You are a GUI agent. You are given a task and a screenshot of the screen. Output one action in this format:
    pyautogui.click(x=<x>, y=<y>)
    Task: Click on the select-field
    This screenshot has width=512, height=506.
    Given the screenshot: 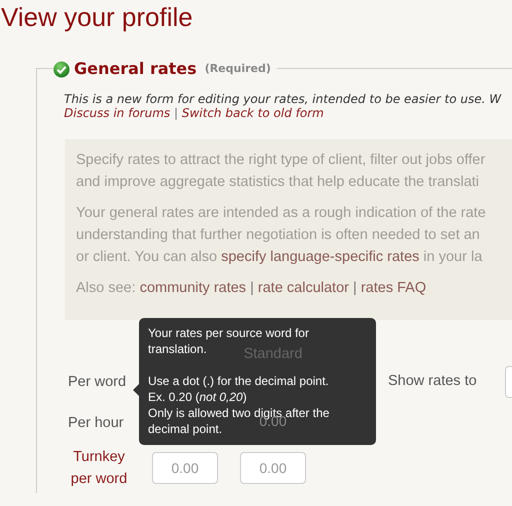 What is the action you would take?
    pyautogui.click(x=508, y=382)
    